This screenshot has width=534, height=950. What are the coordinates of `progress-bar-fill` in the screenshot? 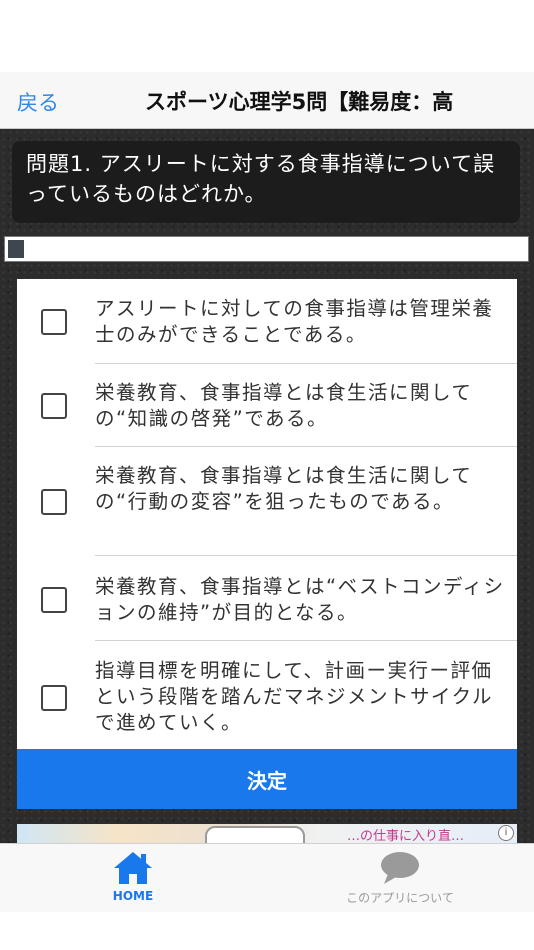 It's located at (16, 249).